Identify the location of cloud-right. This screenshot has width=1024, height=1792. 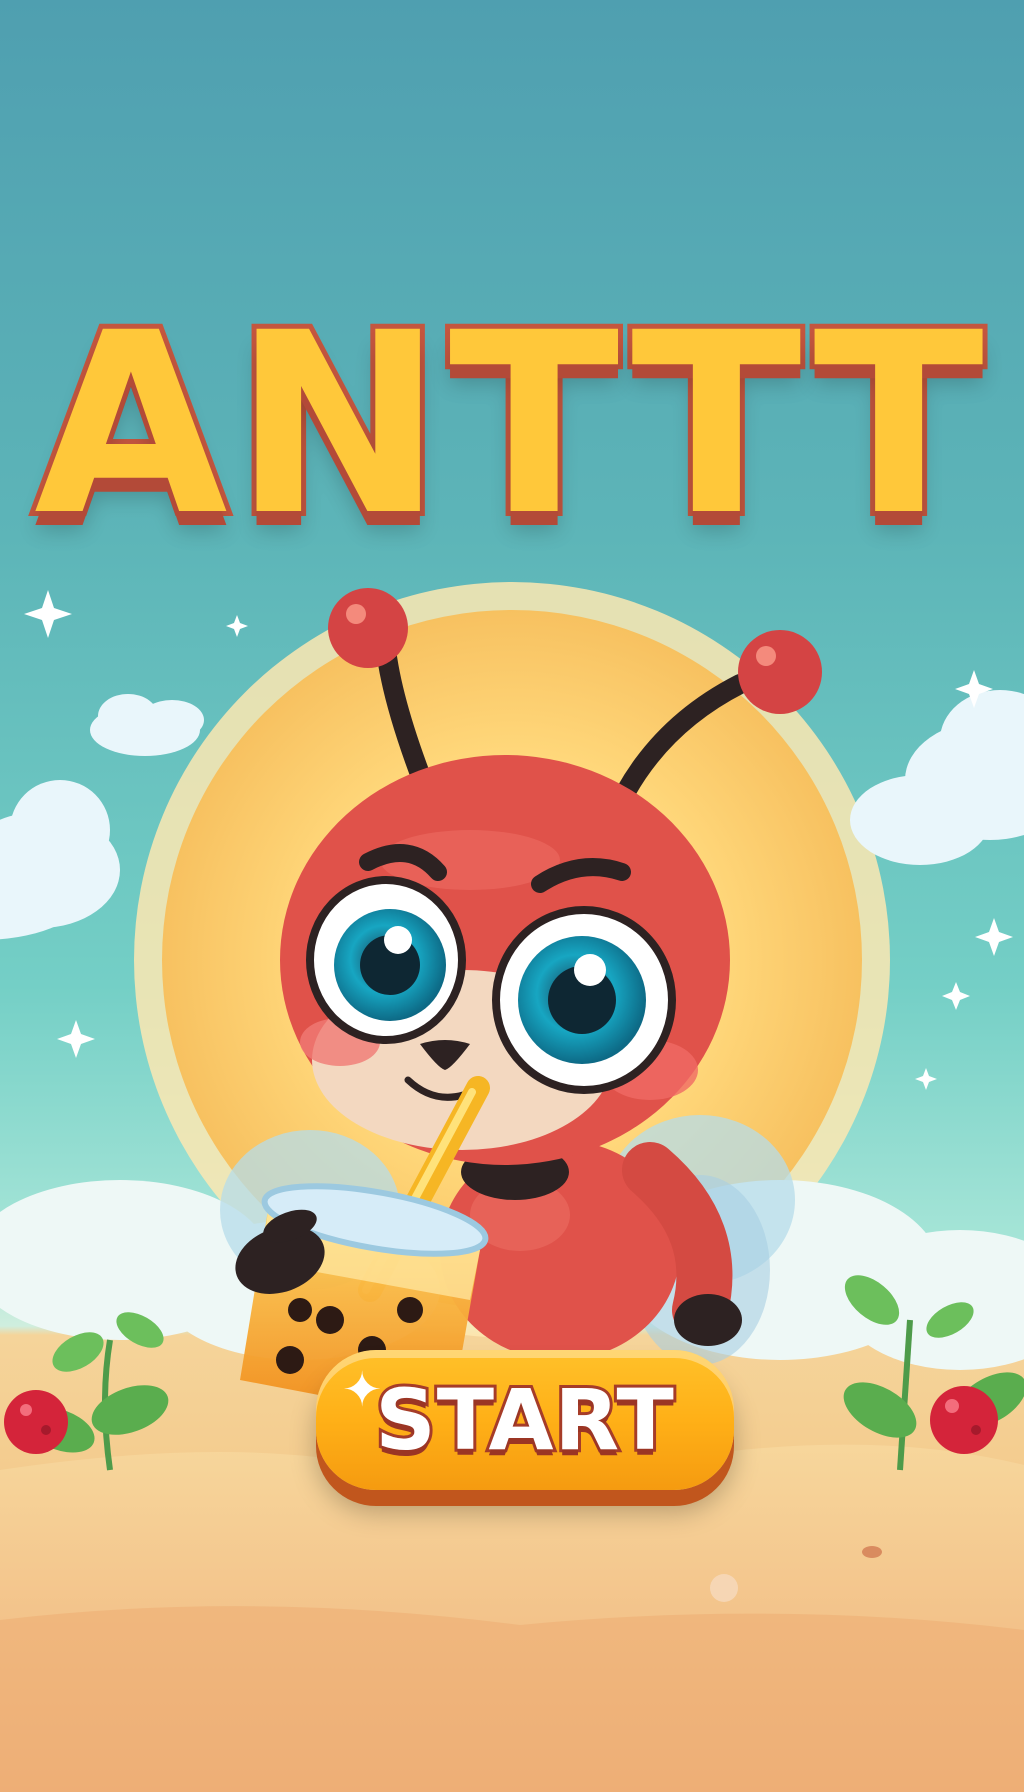
(937, 777).